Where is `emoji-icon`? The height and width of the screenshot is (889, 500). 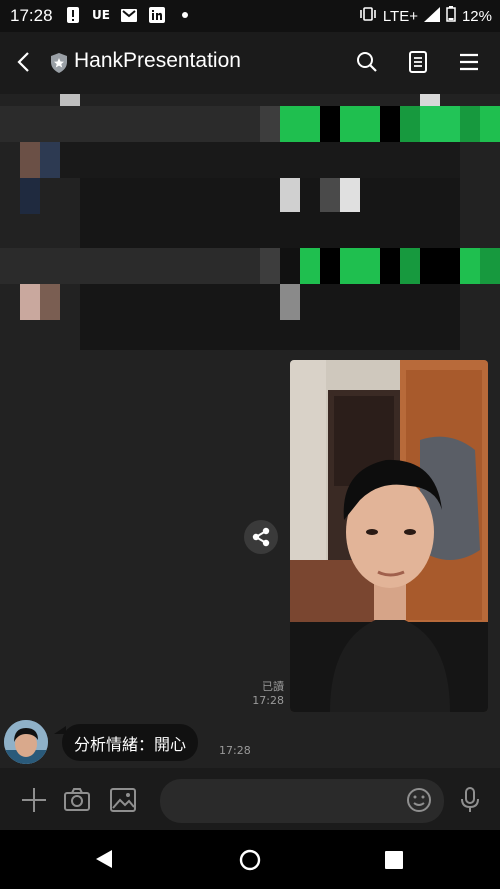
emoji-icon is located at coordinates (419, 800).